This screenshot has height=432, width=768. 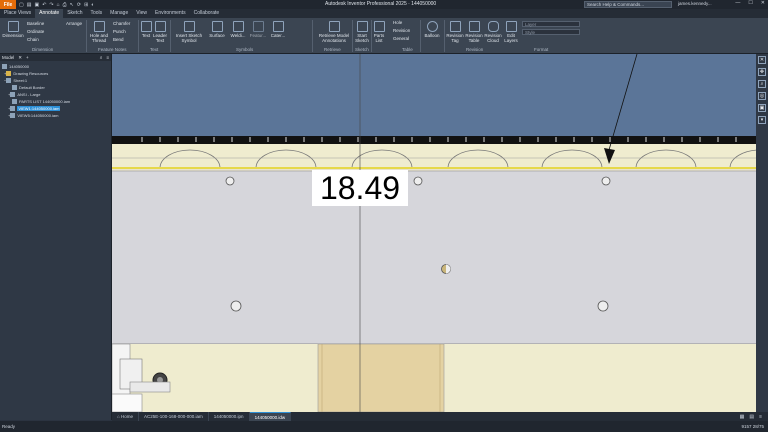 I want to click on tree-item: Default Border, so click(x=55, y=87).